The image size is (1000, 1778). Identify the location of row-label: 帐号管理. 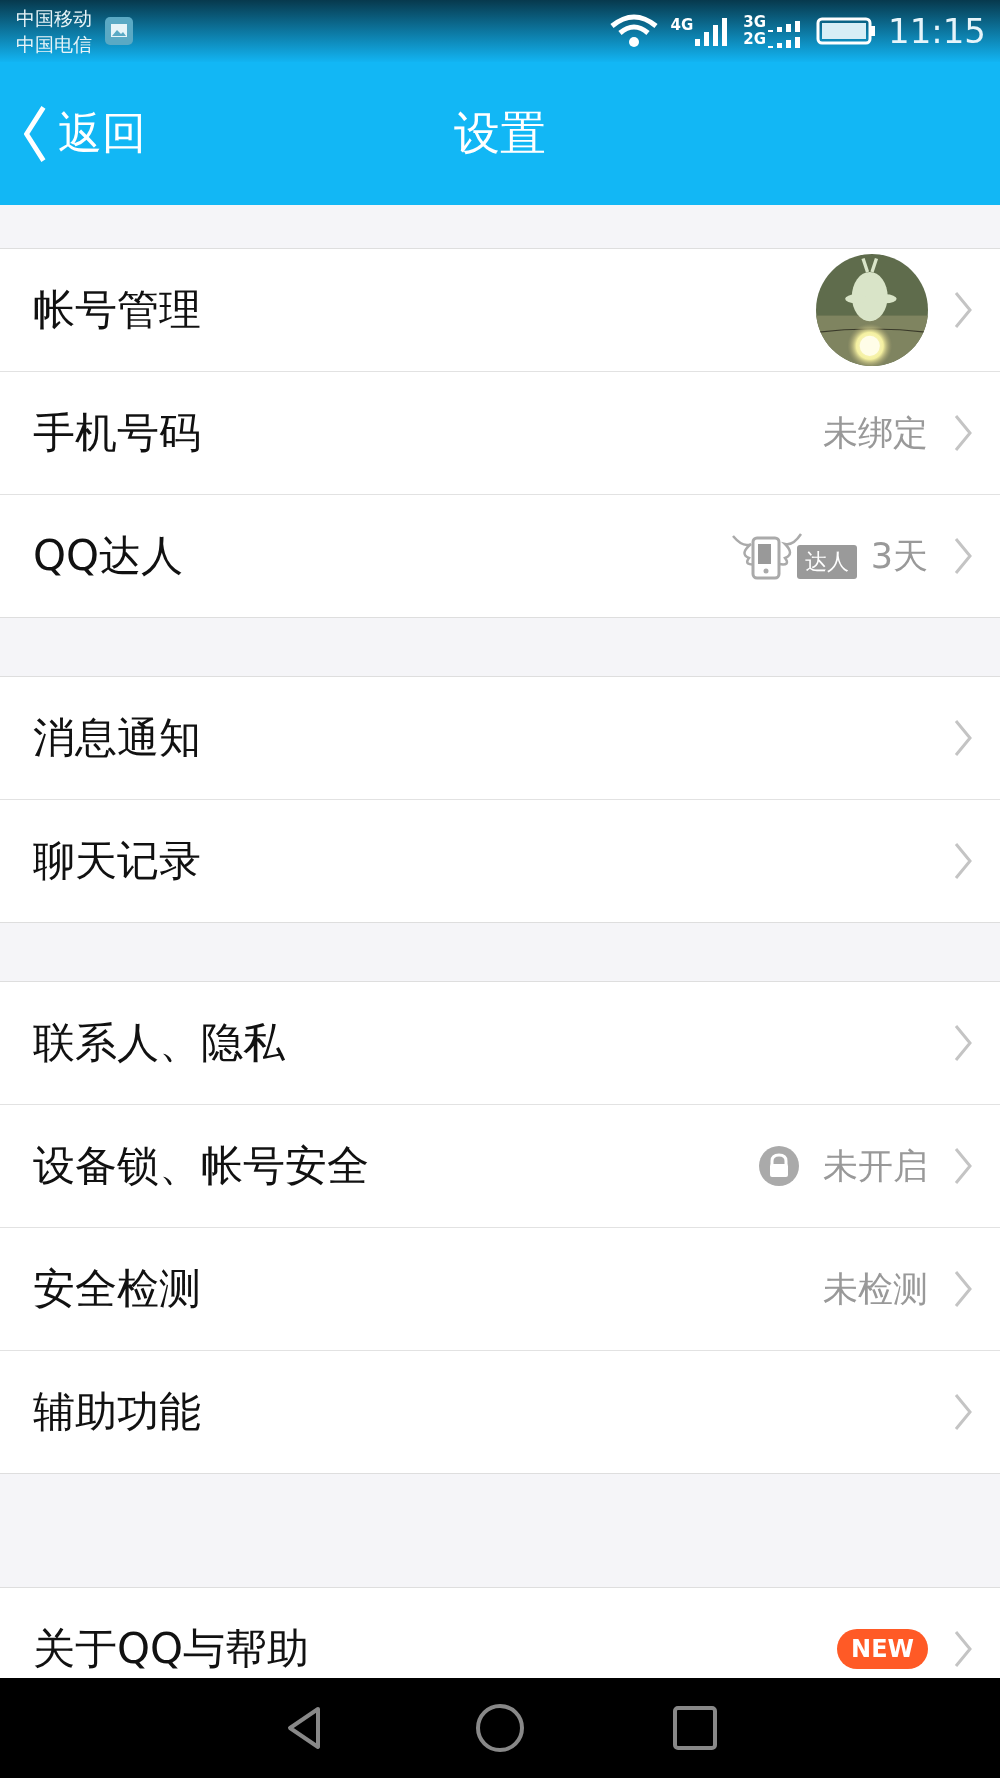
(117, 310).